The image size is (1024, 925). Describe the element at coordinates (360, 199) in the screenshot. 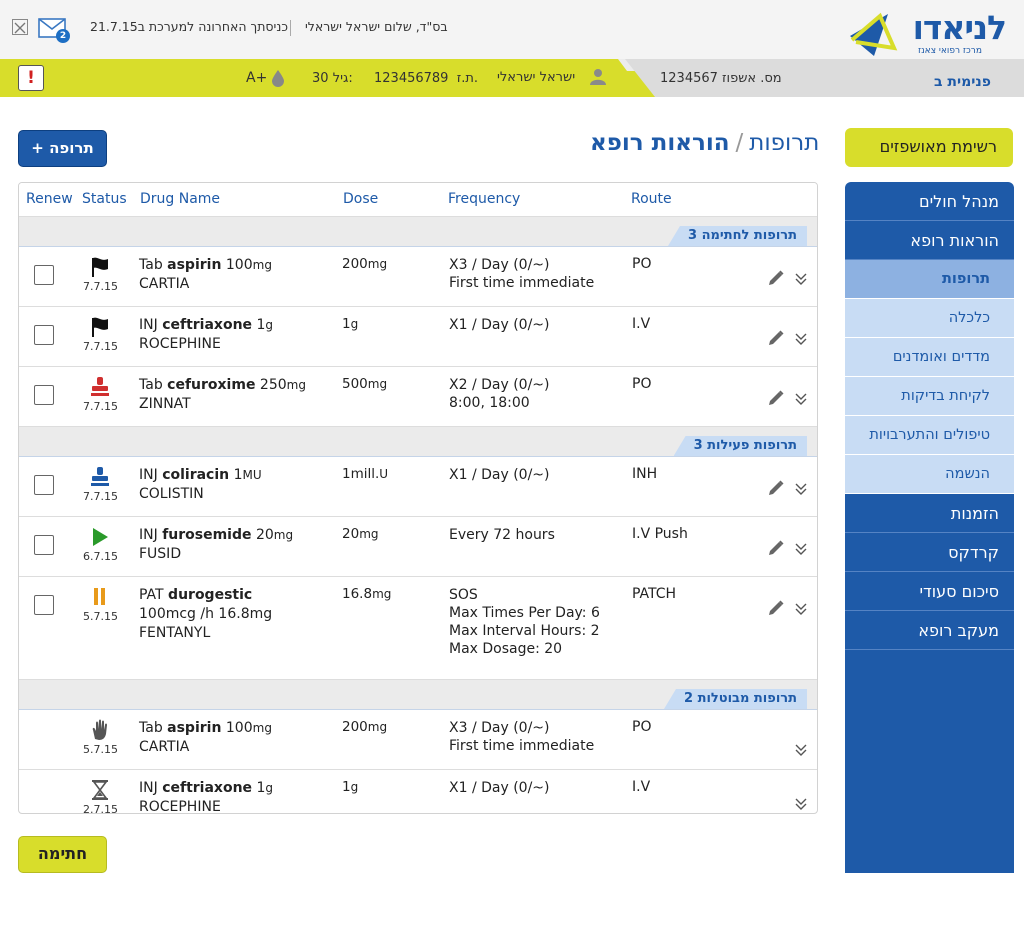

I see `column-dose: Dose` at that location.